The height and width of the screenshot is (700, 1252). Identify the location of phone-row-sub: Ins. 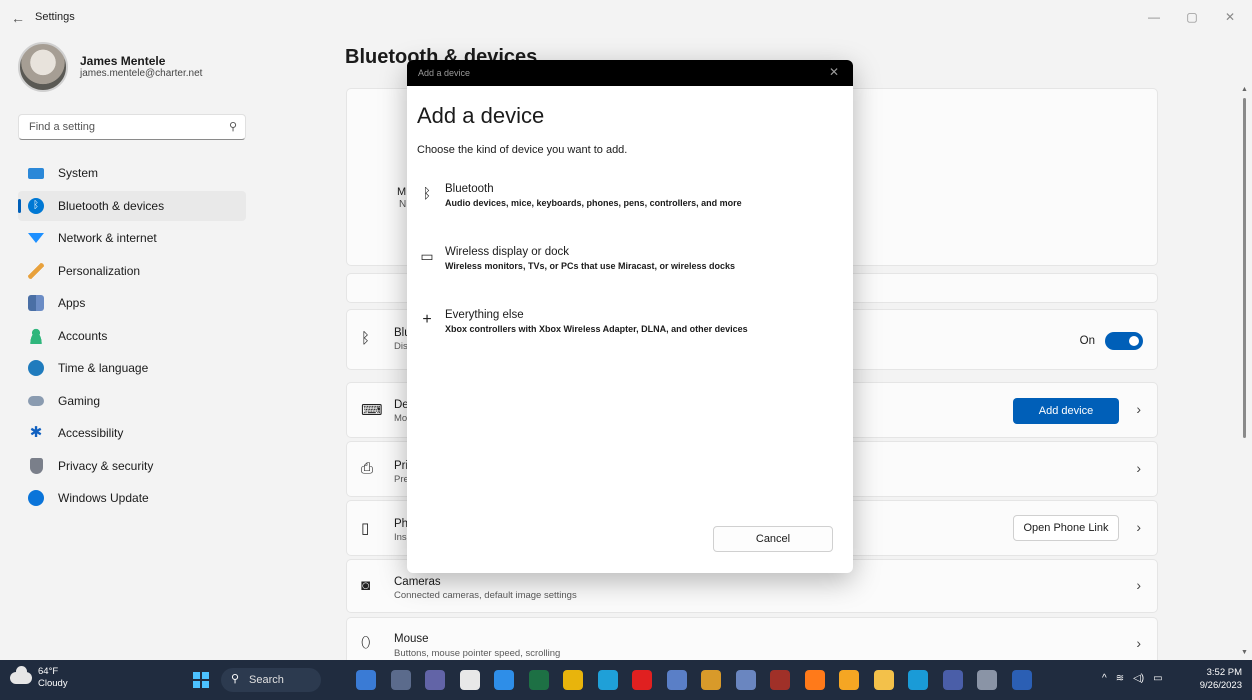
(400, 537).